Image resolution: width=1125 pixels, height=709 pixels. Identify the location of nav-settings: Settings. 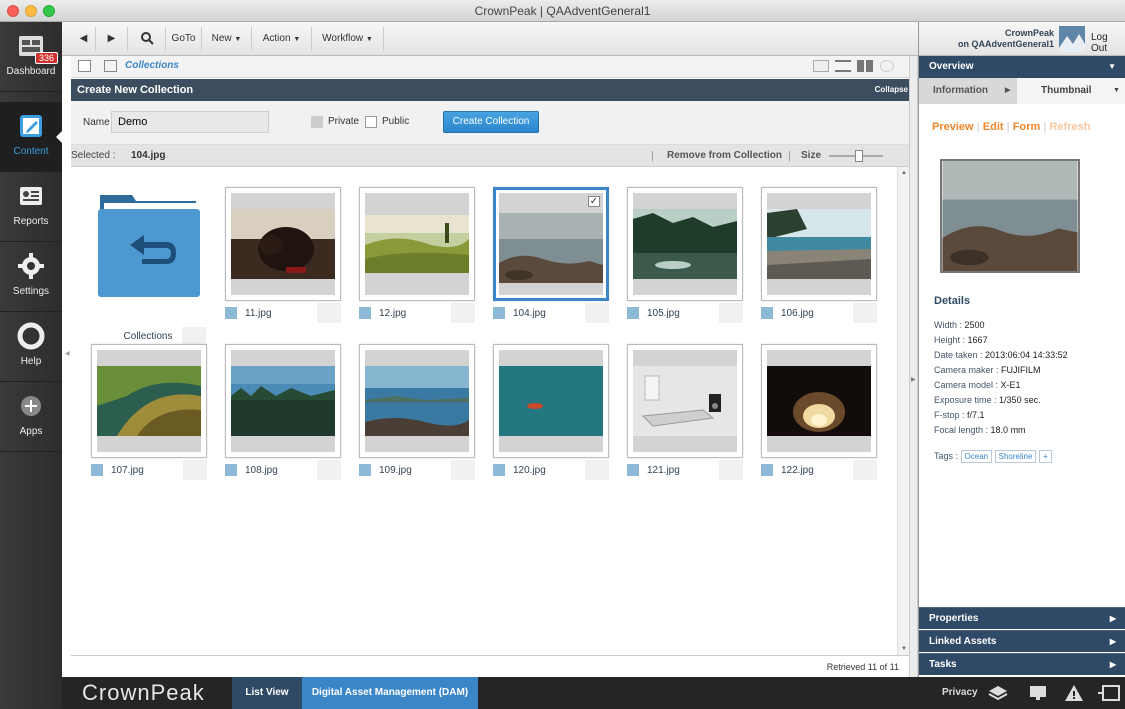
(31, 277).